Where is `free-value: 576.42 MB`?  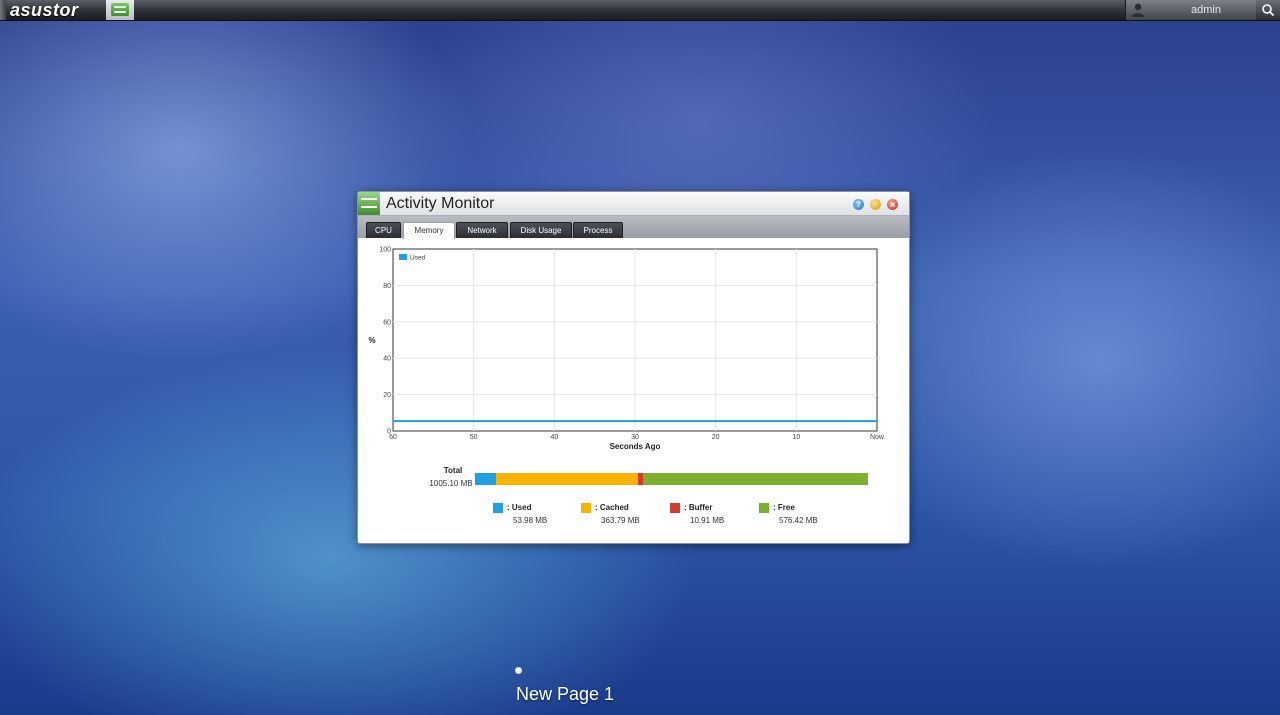 free-value: 576.42 MB is located at coordinates (798, 520).